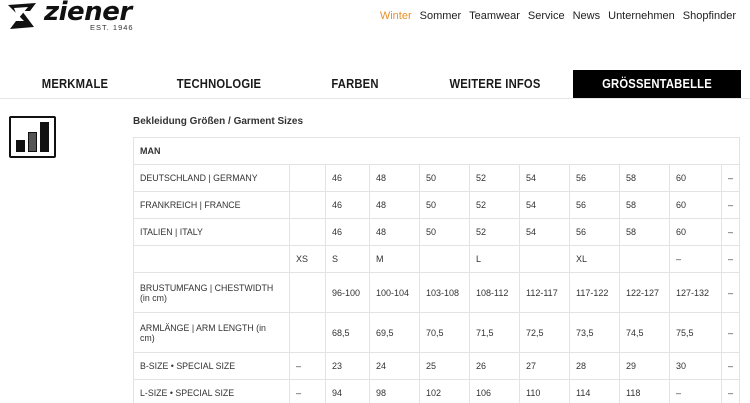 The width and height of the screenshot is (750, 403). Describe the element at coordinates (22, 16) in the screenshot. I see `ziener-logo-icon` at that location.